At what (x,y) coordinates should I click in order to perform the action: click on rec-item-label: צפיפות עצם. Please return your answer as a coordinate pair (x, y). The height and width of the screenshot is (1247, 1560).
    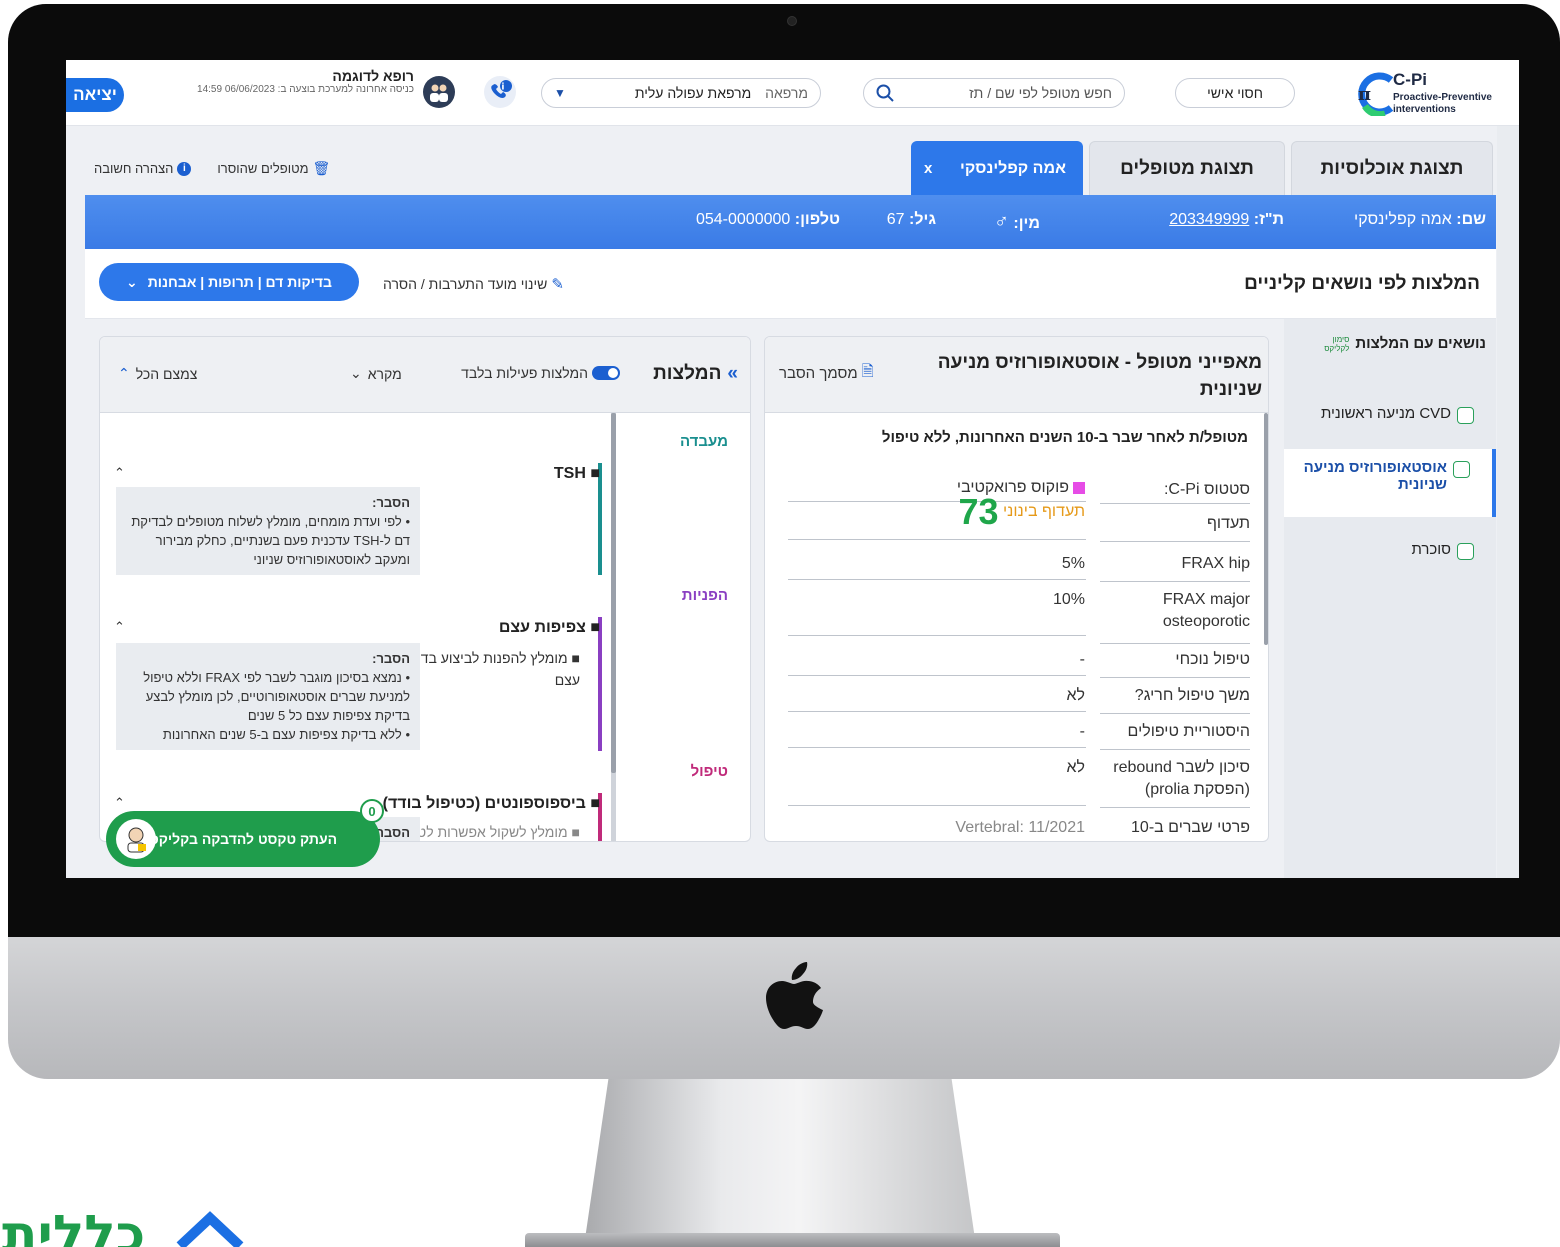
    Looking at the image, I should click on (542, 627).